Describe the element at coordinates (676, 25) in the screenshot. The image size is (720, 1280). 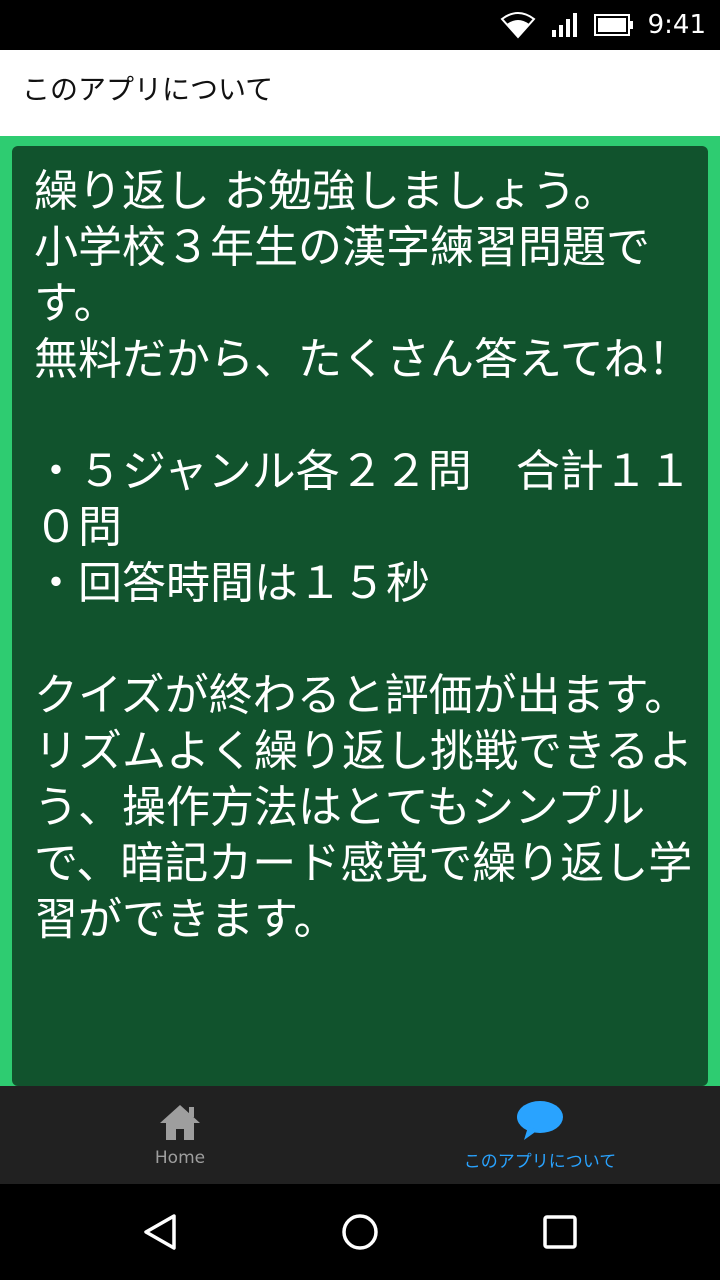
I see `status-time: 9:41` at that location.